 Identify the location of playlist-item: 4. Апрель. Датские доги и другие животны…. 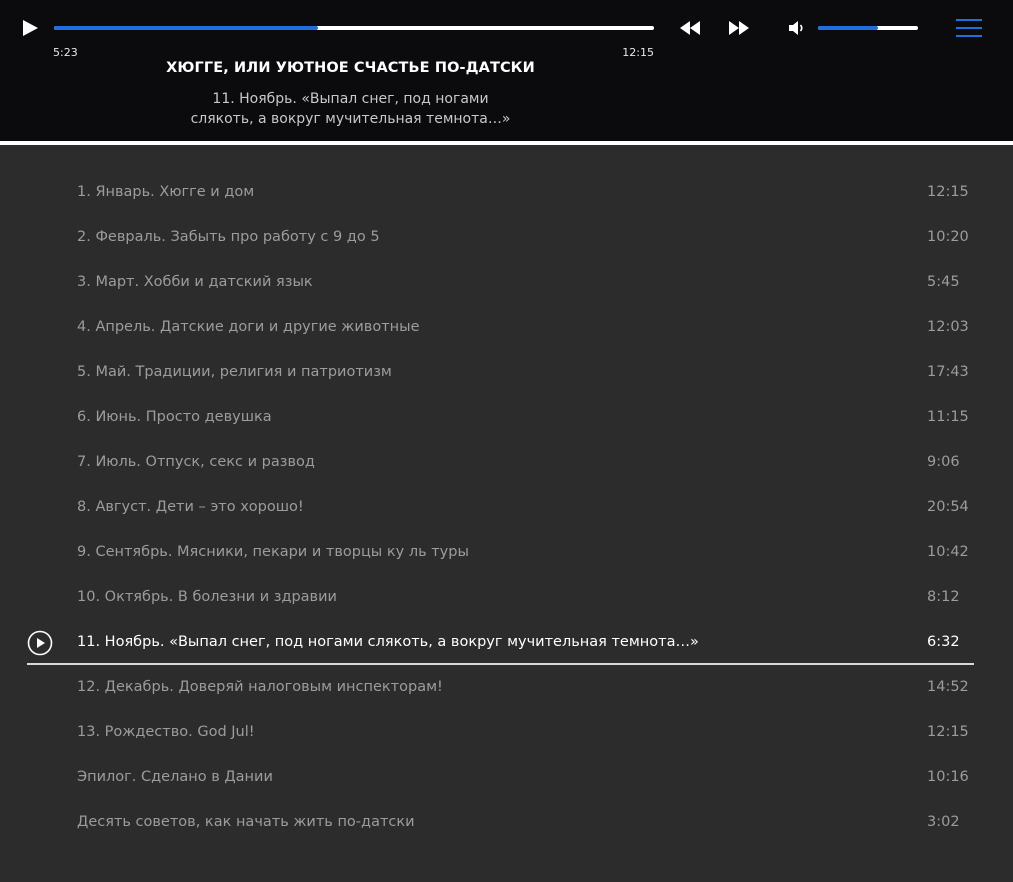
(500, 327).